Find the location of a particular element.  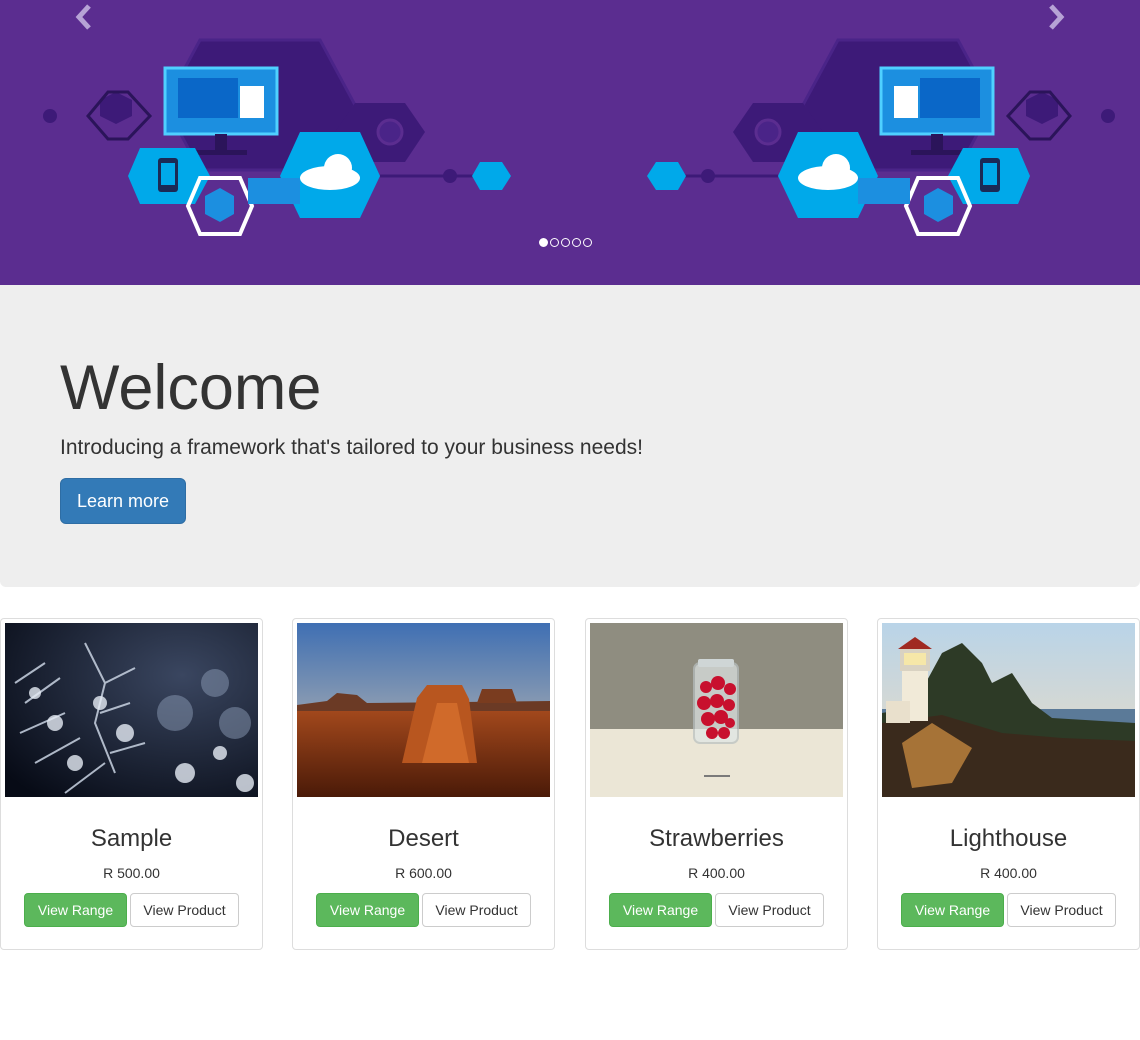

learn-more-button: Learn more is located at coordinates (123, 501).